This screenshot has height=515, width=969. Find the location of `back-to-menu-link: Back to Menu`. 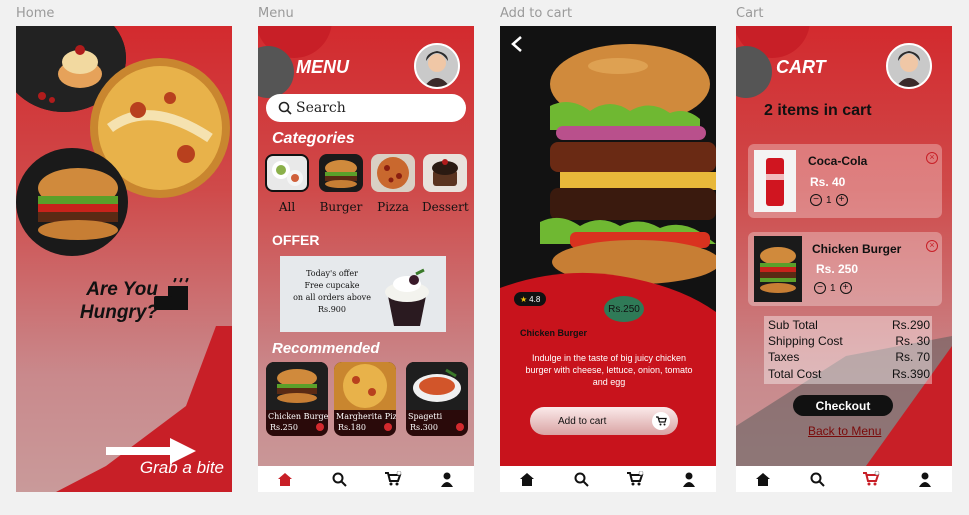

back-to-menu-link: Back to Menu is located at coordinates (844, 431).